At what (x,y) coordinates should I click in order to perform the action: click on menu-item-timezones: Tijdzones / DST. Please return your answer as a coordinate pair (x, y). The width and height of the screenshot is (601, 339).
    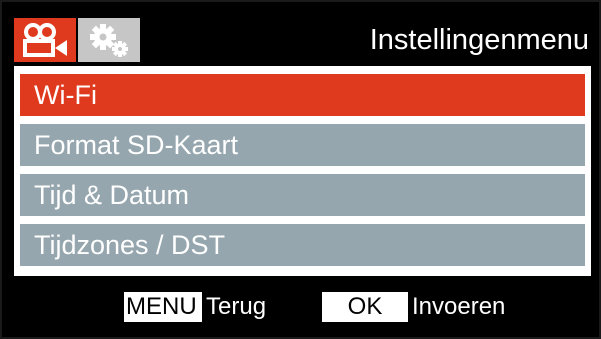
    Looking at the image, I should click on (302, 245).